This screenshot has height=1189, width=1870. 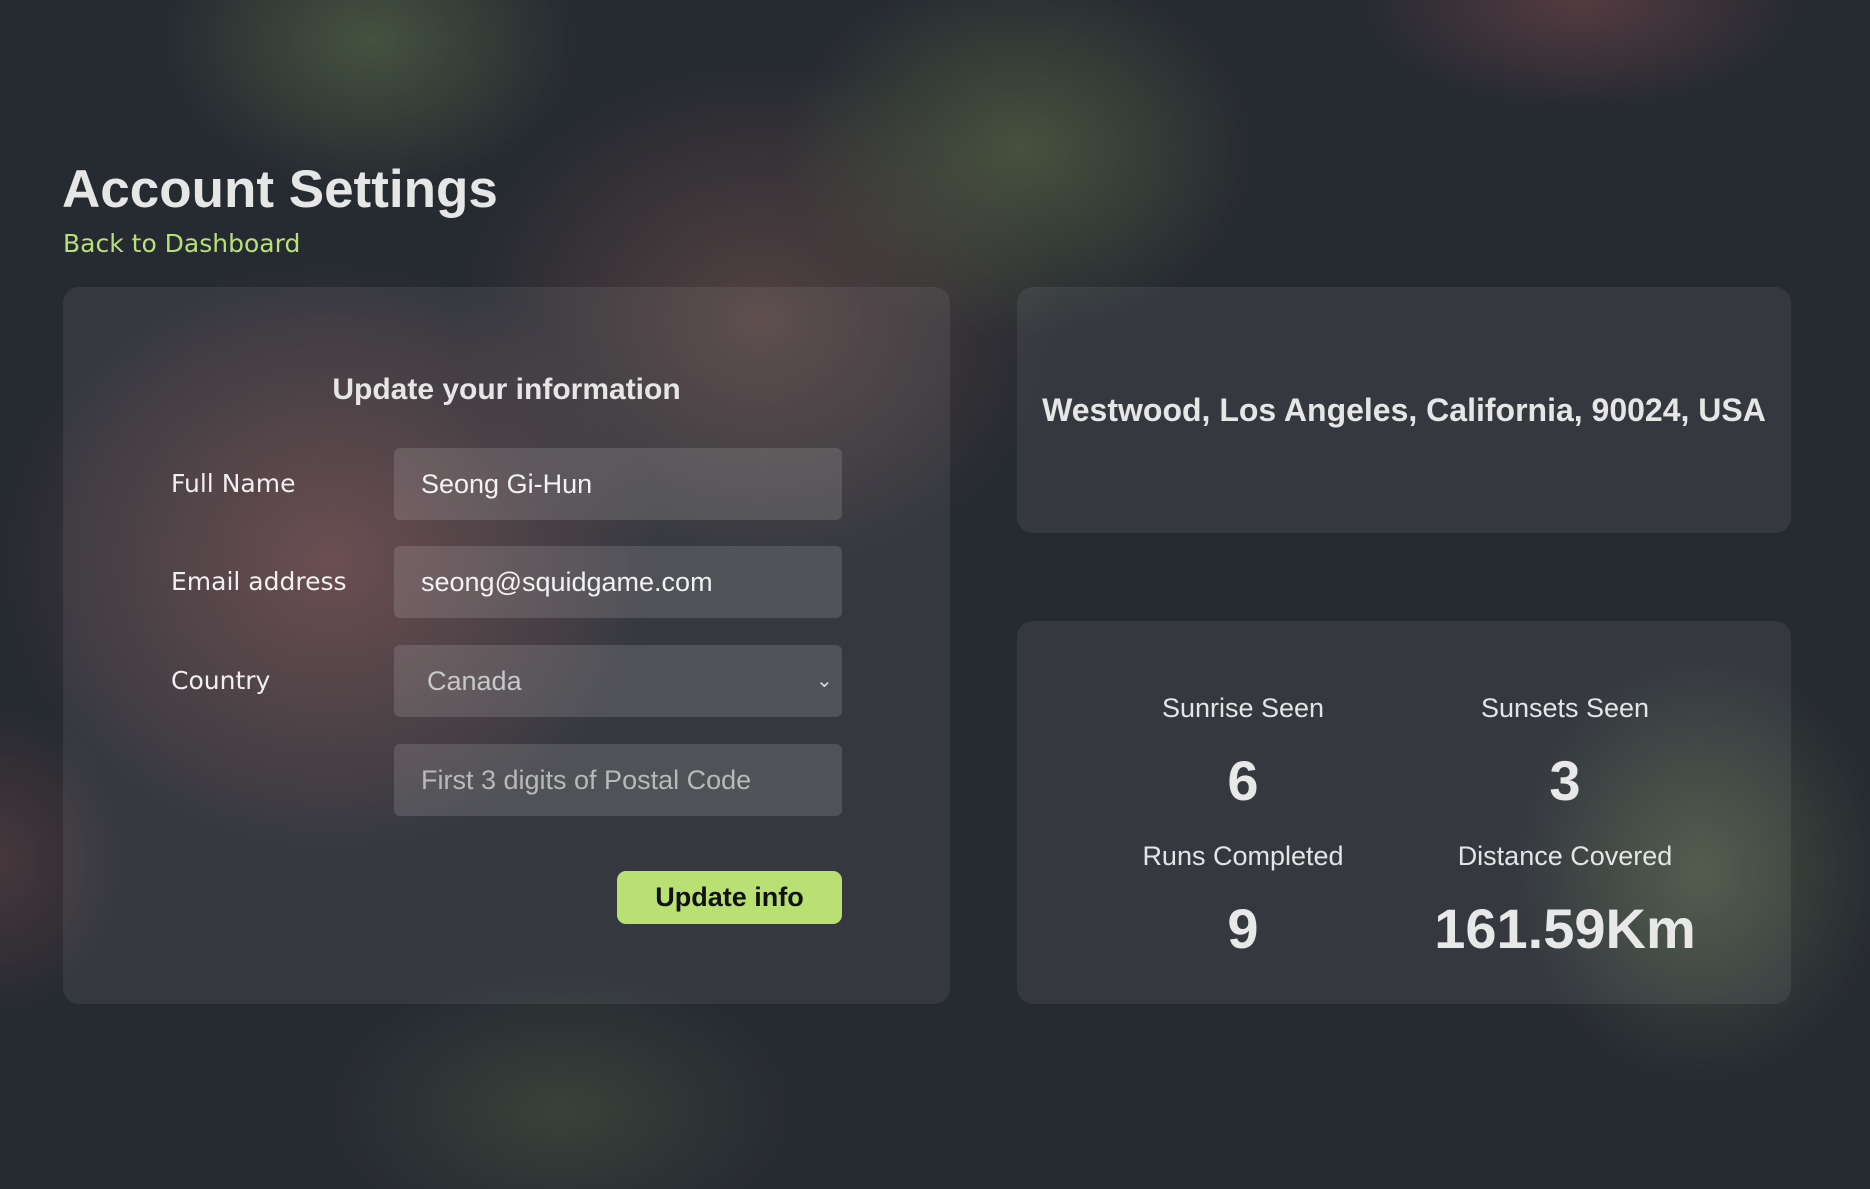 What do you see at coordinates (1243, 856) in the screenshot?
I see `runs-completed-label: Runs Completed` at bounding box center [1243, 856].